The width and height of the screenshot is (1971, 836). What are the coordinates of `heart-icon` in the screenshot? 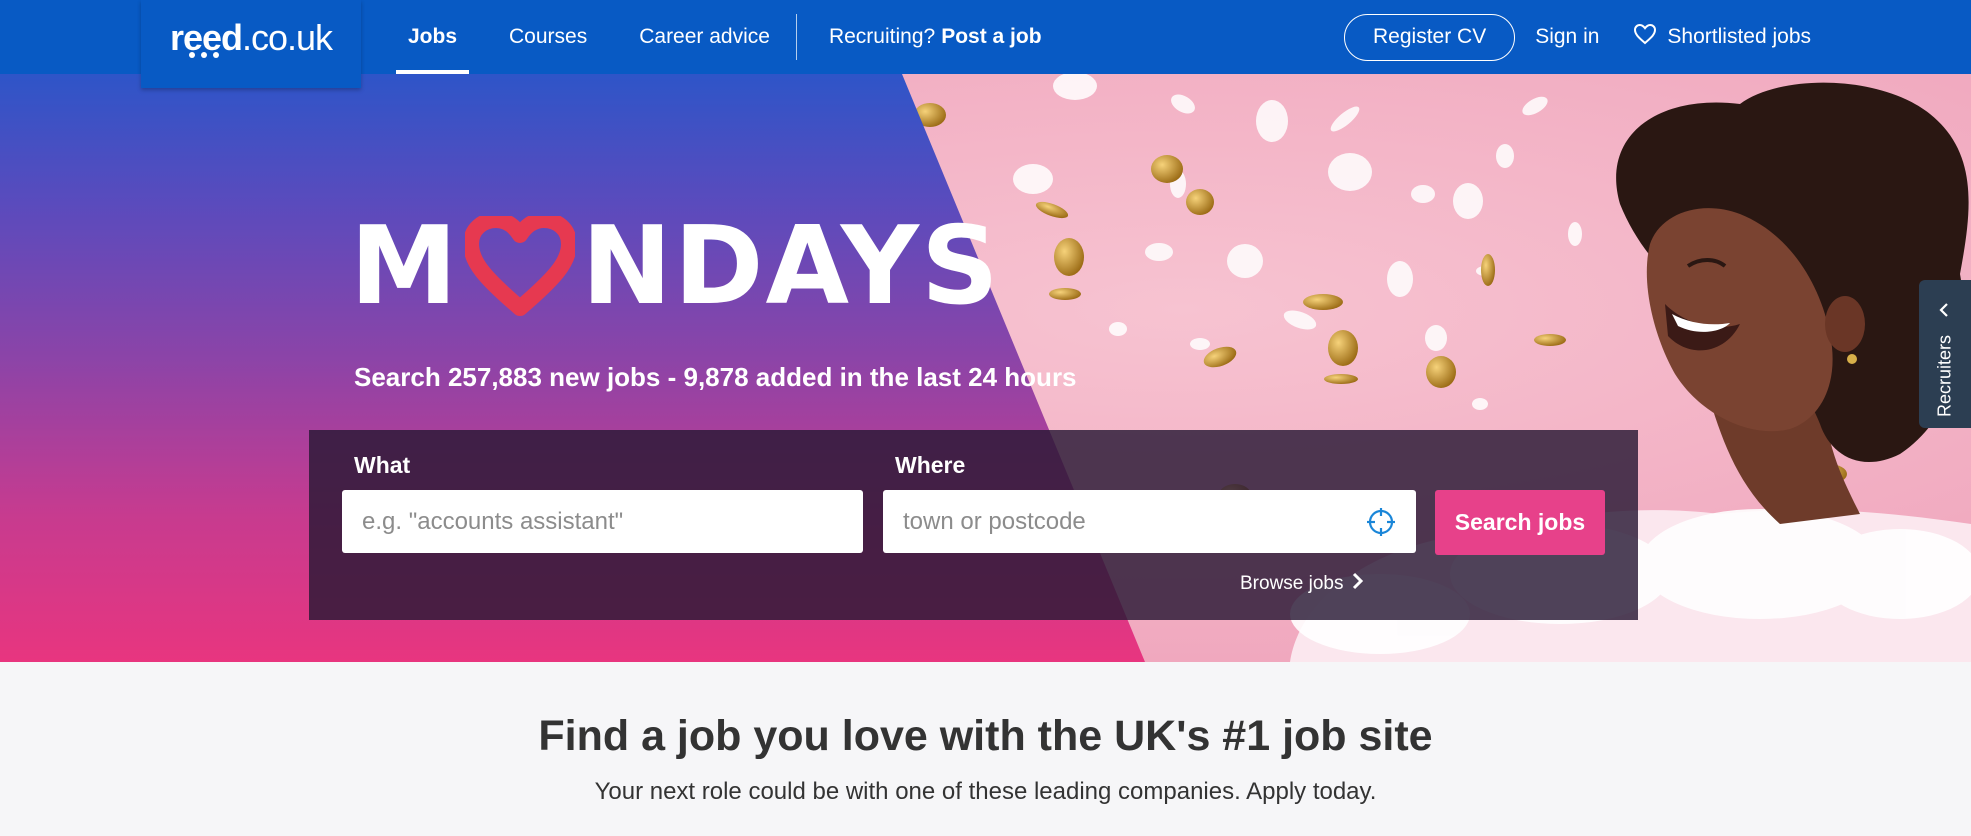 It's located at (520, 264).